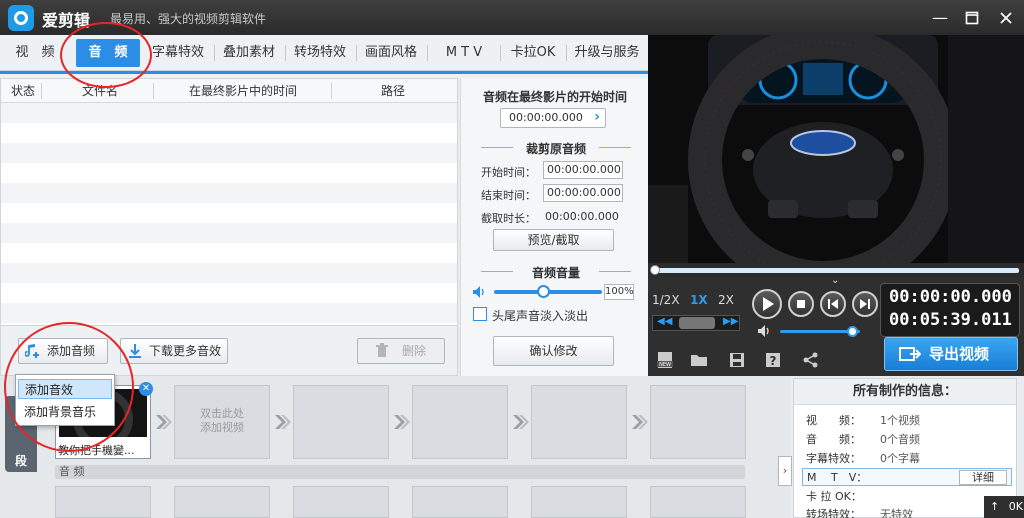 The height and width of the screenshot is (518, 1024). I want to click on save-icon, so click(737, 360).